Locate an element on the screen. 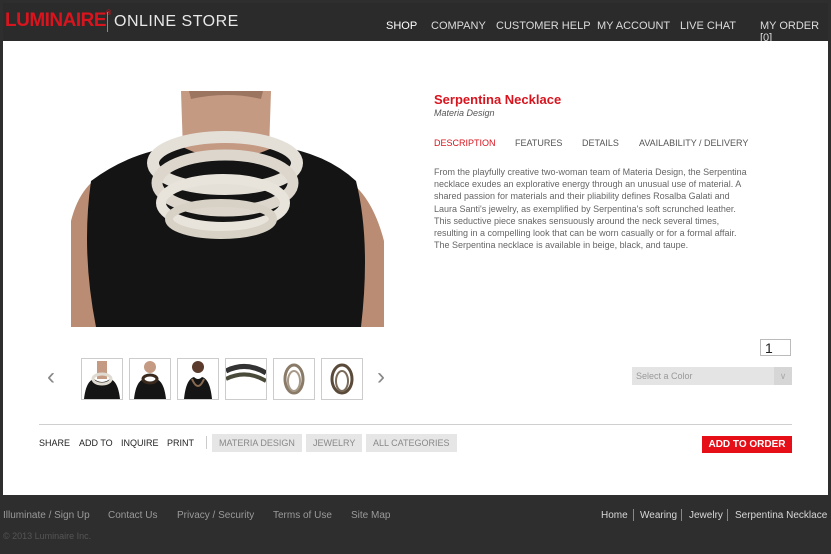 This screenshot has height=554, width=831. tag-all-categories: ALL CATEGORIES is located at coordinates (411, 443).